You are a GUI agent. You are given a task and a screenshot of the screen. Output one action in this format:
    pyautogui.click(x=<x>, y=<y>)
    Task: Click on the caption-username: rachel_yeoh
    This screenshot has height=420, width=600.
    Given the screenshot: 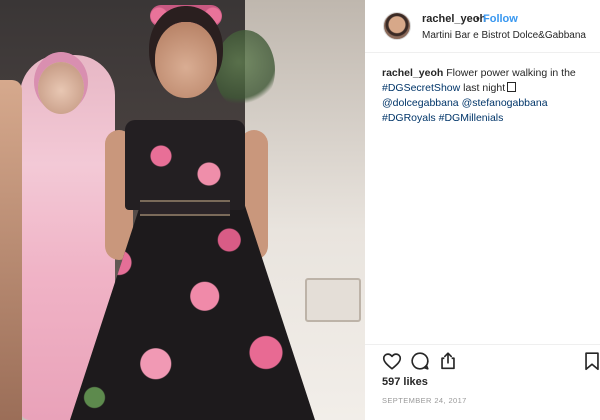 What is the action you would take?
    pyautogui.click(x=412, y=73)
    